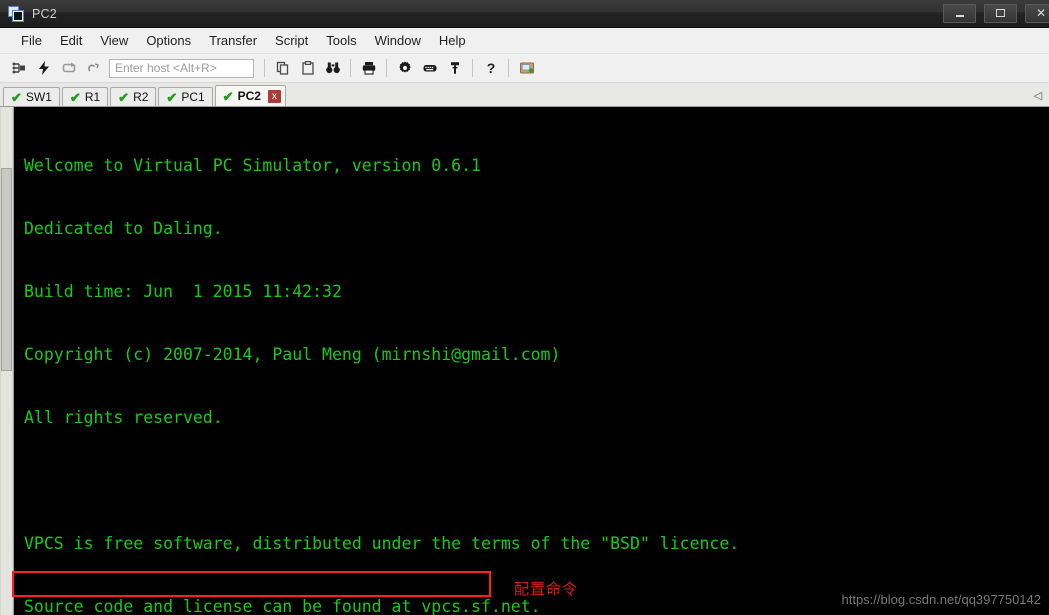 The width and height of the screenshot is (1049, 615). I want to click on menu-item-transfer: Transfer, so click(233, 40).